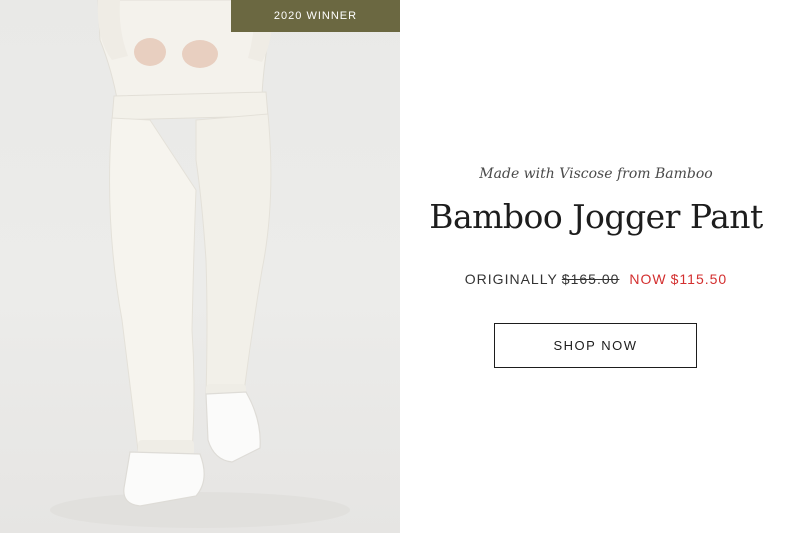  I want to click on award-badge-label: 2020 WINNER, so click(315, 16).